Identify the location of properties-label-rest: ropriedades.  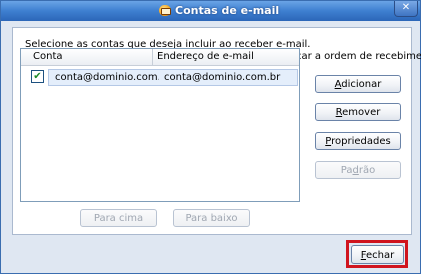
(361, 141).